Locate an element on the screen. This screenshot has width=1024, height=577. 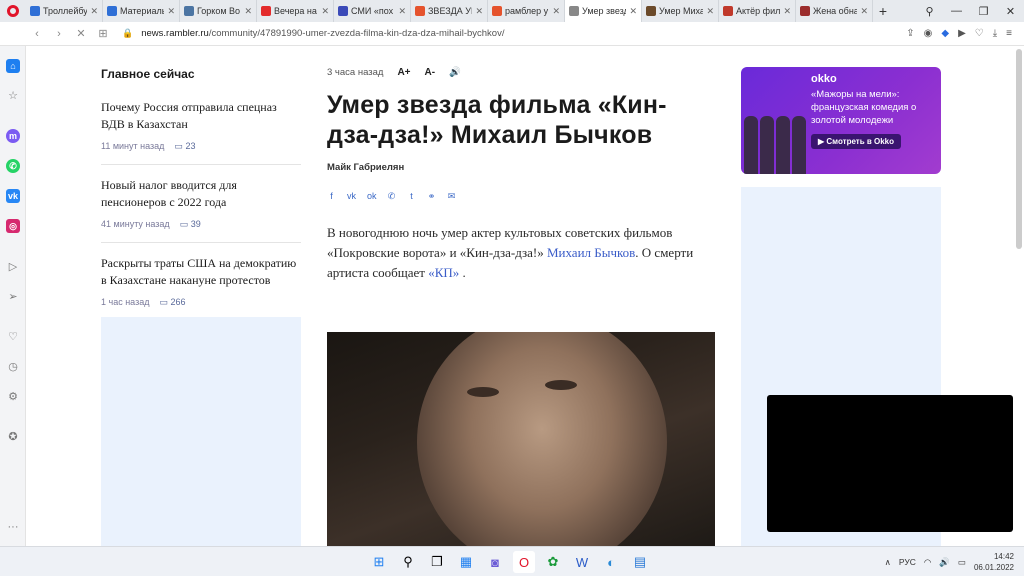
volume-icon: 🔊 is located at coordinates (944, 562).